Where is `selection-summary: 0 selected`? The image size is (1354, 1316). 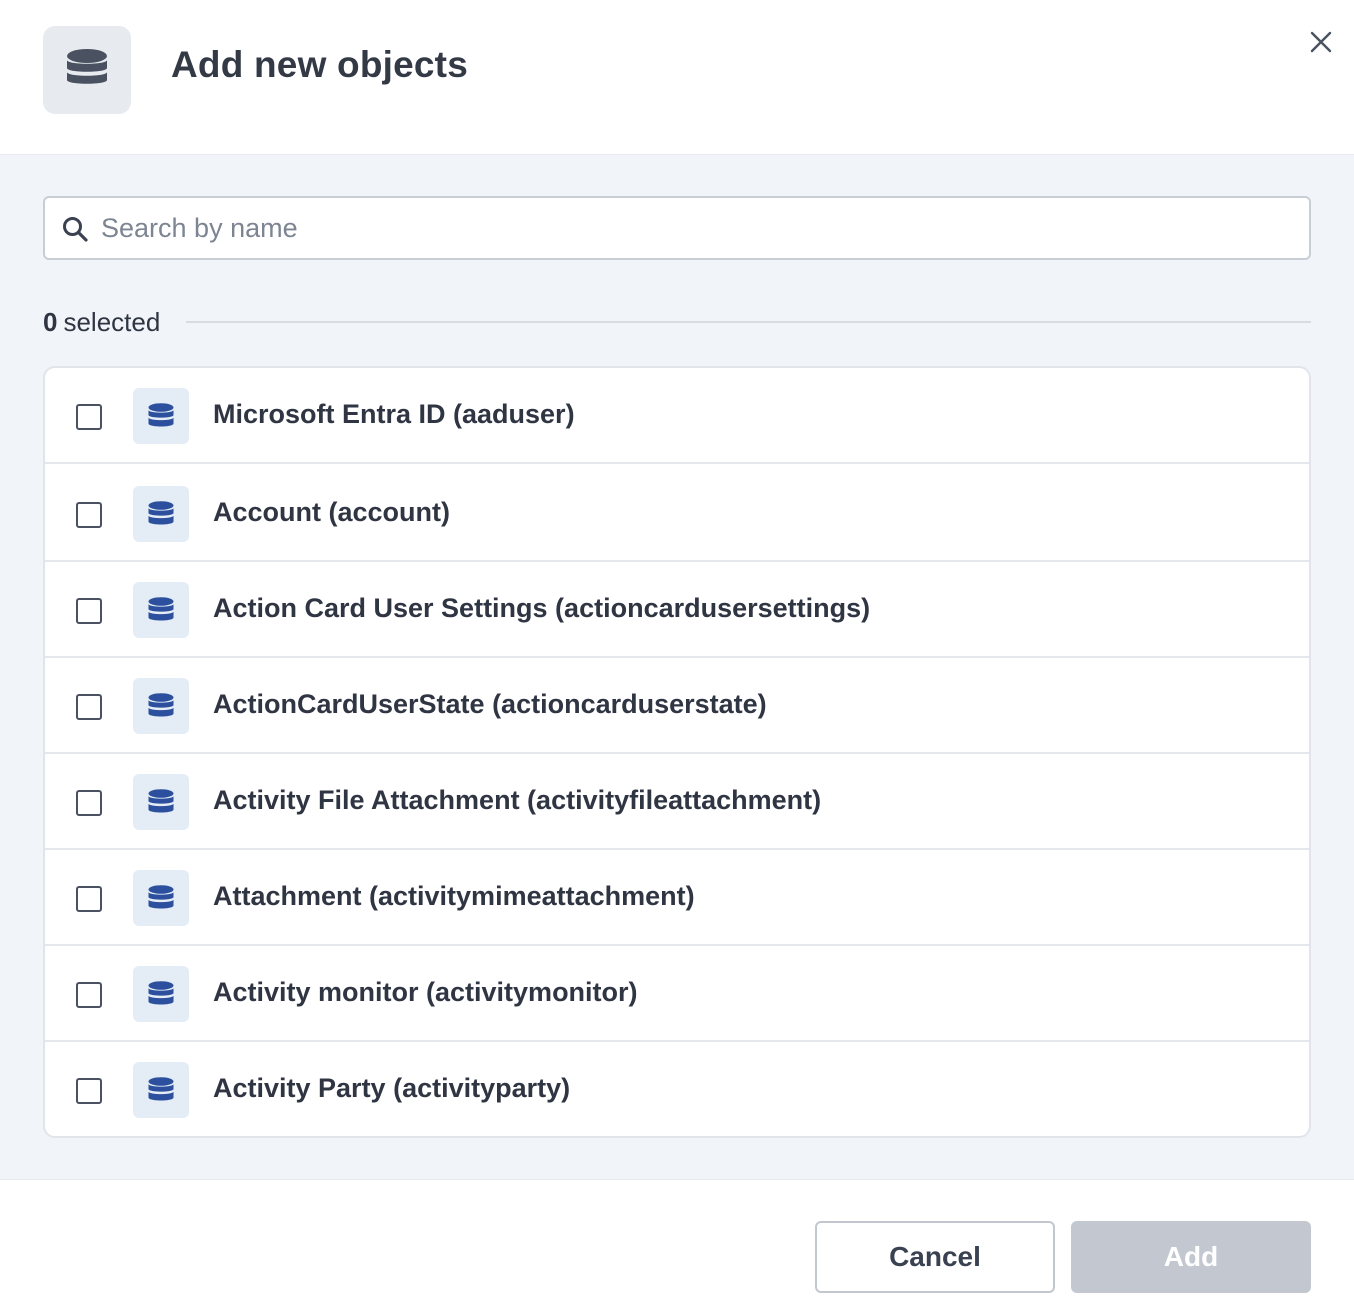
selection-summary: 0 selected is located at coordinates (677, 322).